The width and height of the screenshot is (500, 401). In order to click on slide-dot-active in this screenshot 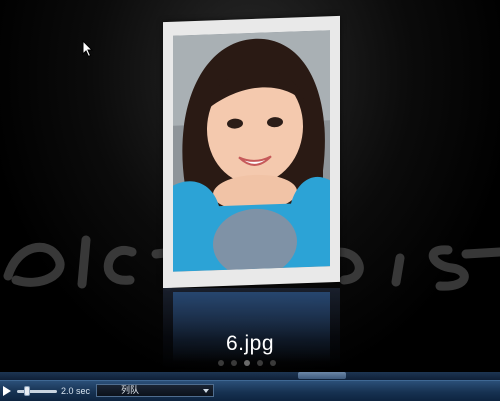, I will do `click(247, 363)`.